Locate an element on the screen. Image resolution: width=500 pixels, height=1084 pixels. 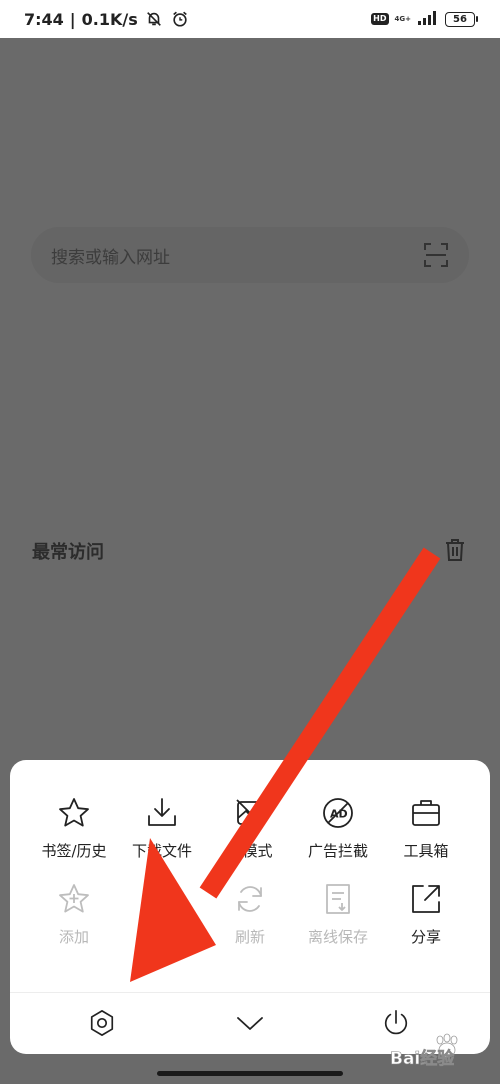
offline-save-icon is located at coordinates (338, 899).